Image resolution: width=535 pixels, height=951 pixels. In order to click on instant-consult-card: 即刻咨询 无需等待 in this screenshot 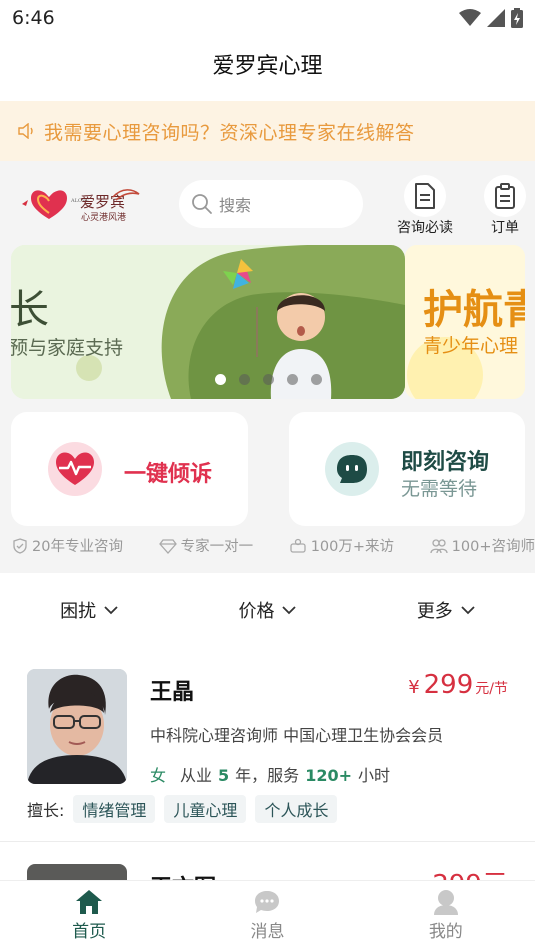, I will do `click(407, 469)`.